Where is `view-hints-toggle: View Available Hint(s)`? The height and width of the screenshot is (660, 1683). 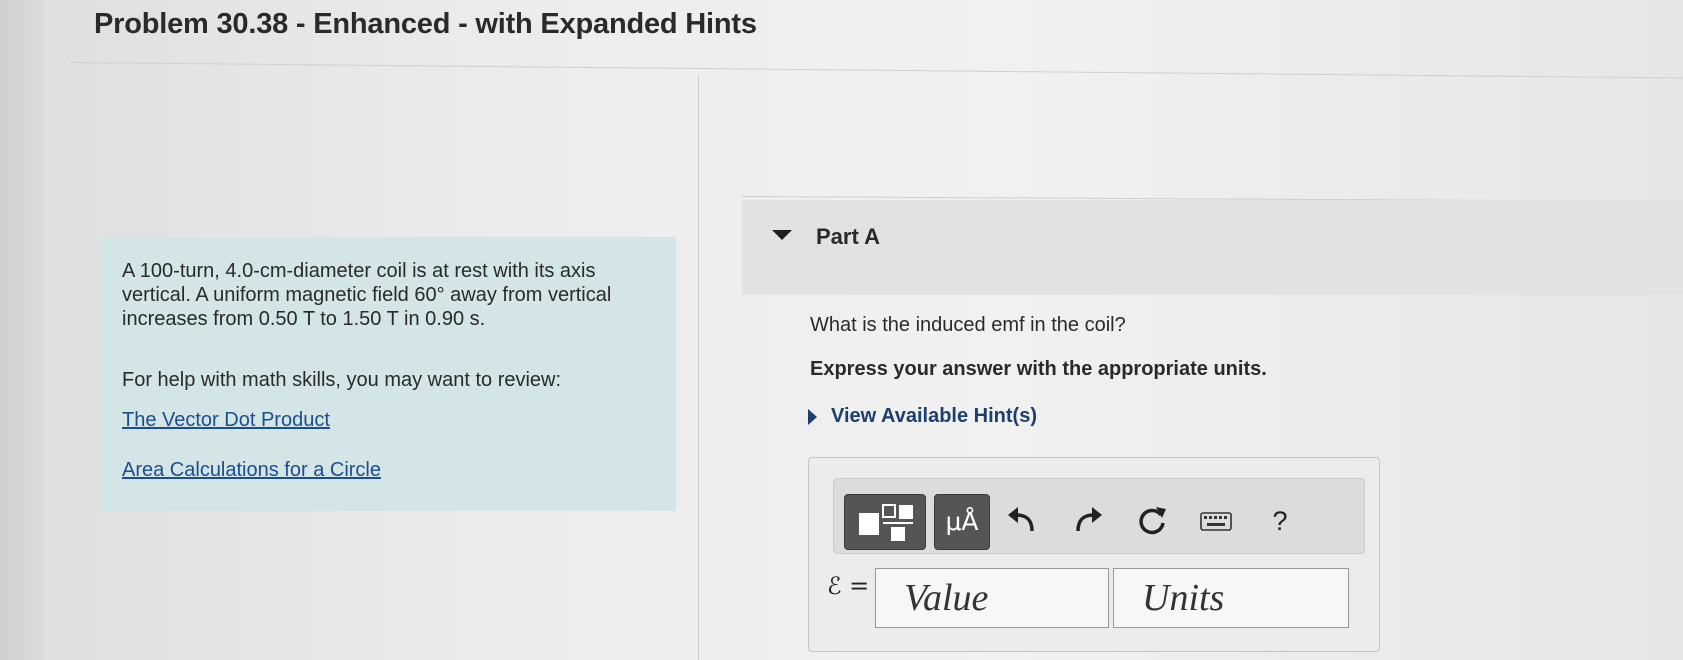
view-hints-toggle: View Available Hint(s) is located at coordinates (922, 416).